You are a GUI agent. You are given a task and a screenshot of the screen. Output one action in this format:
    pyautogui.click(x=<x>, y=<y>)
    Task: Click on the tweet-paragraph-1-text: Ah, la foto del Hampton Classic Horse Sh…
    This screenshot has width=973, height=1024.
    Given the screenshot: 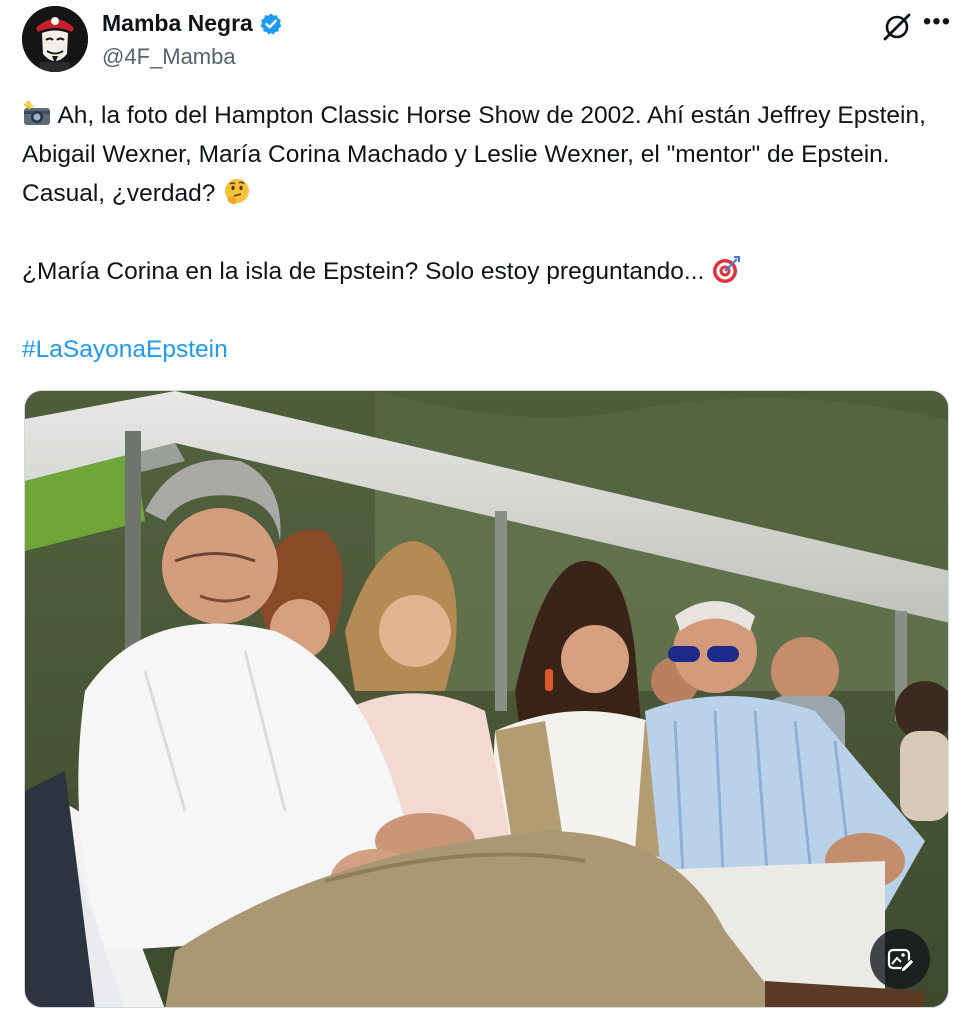 What is the action you would take?
    pyautogui.click(x=474, y=154)
    